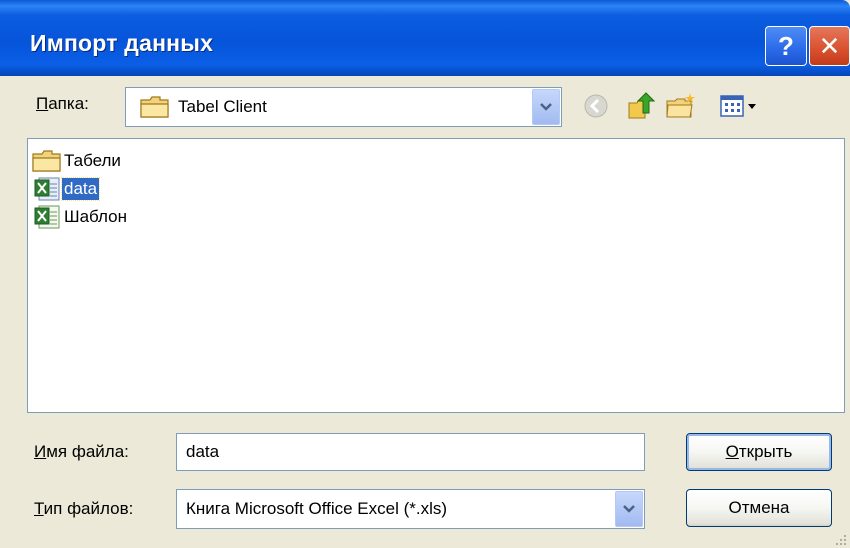 The width and height of the screenshot is (850, 548). What do you see at coordinates (738, 106) in the screenshot?
I see `view-menu-icon` at bounding box center [738, 106].